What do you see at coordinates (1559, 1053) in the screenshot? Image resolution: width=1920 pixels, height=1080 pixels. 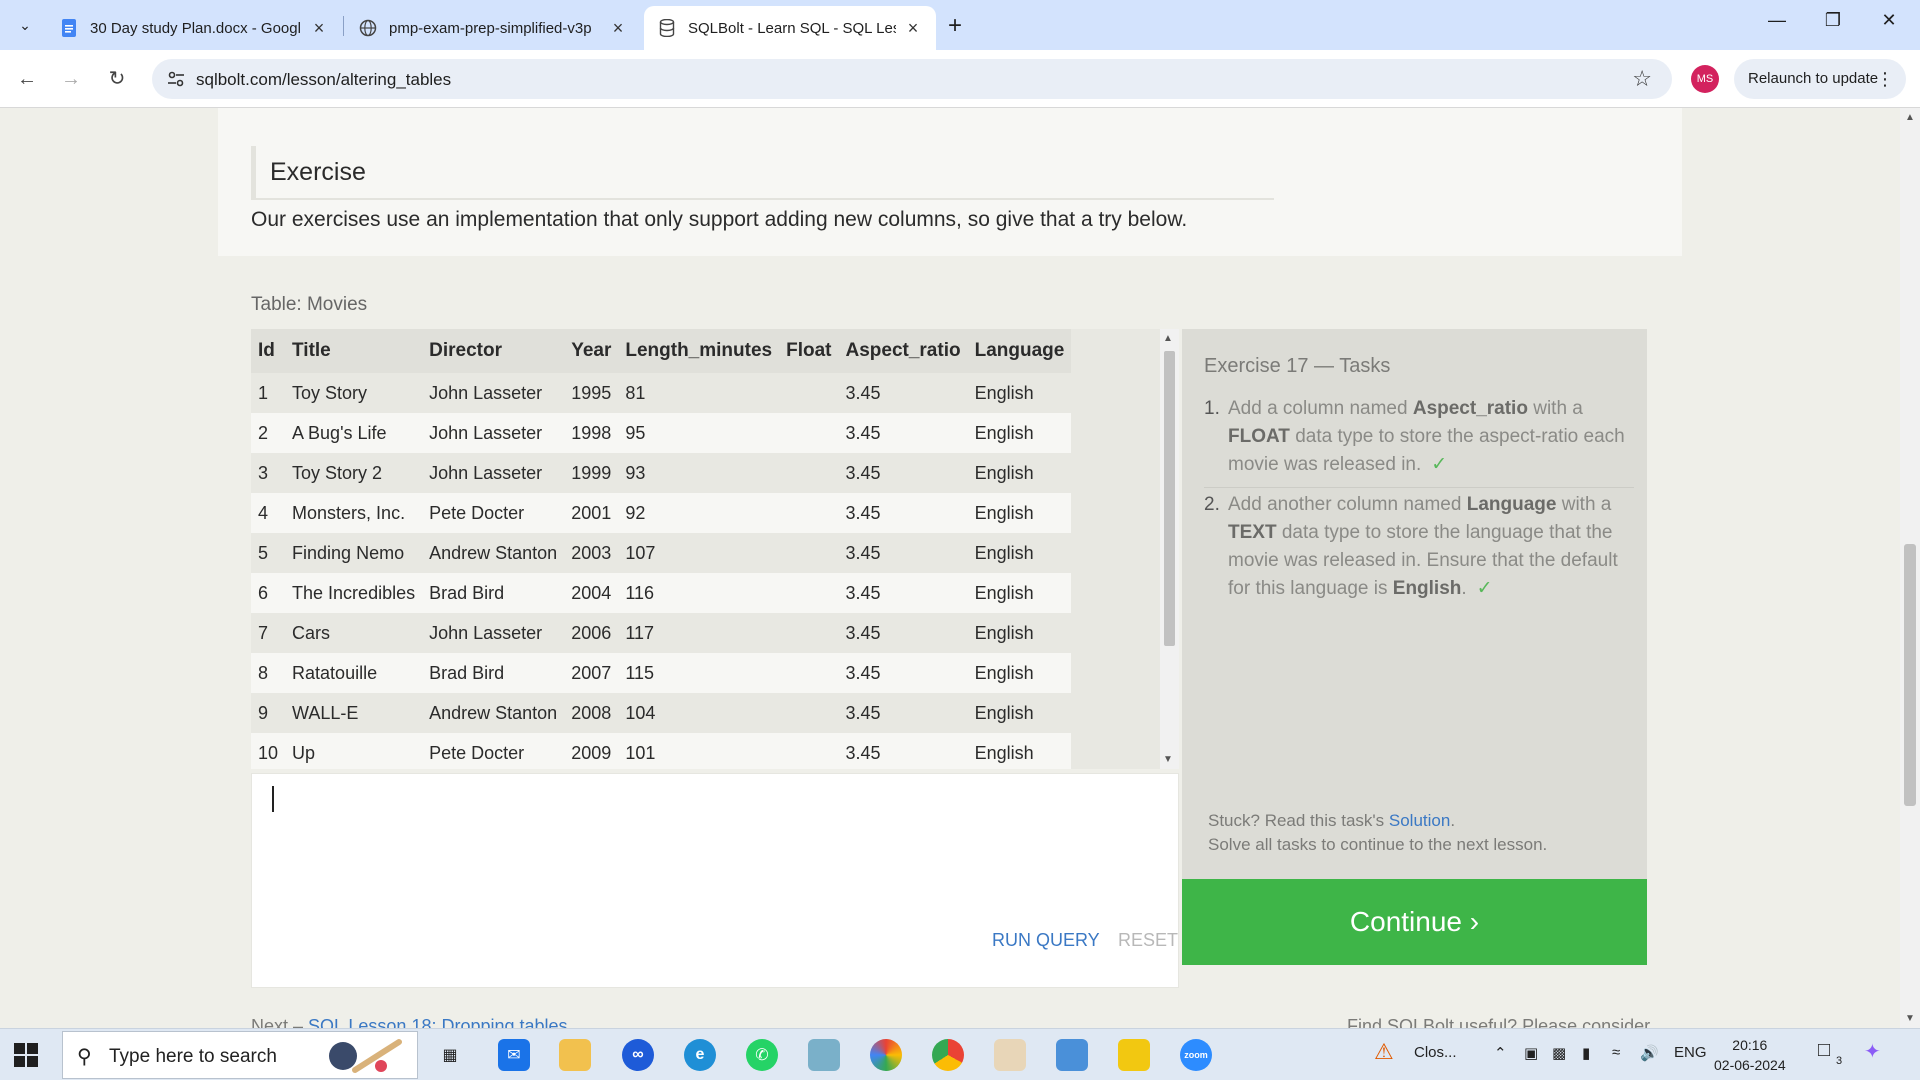 I see `display-icon: ▩` at bounding box center [1559, 1053].